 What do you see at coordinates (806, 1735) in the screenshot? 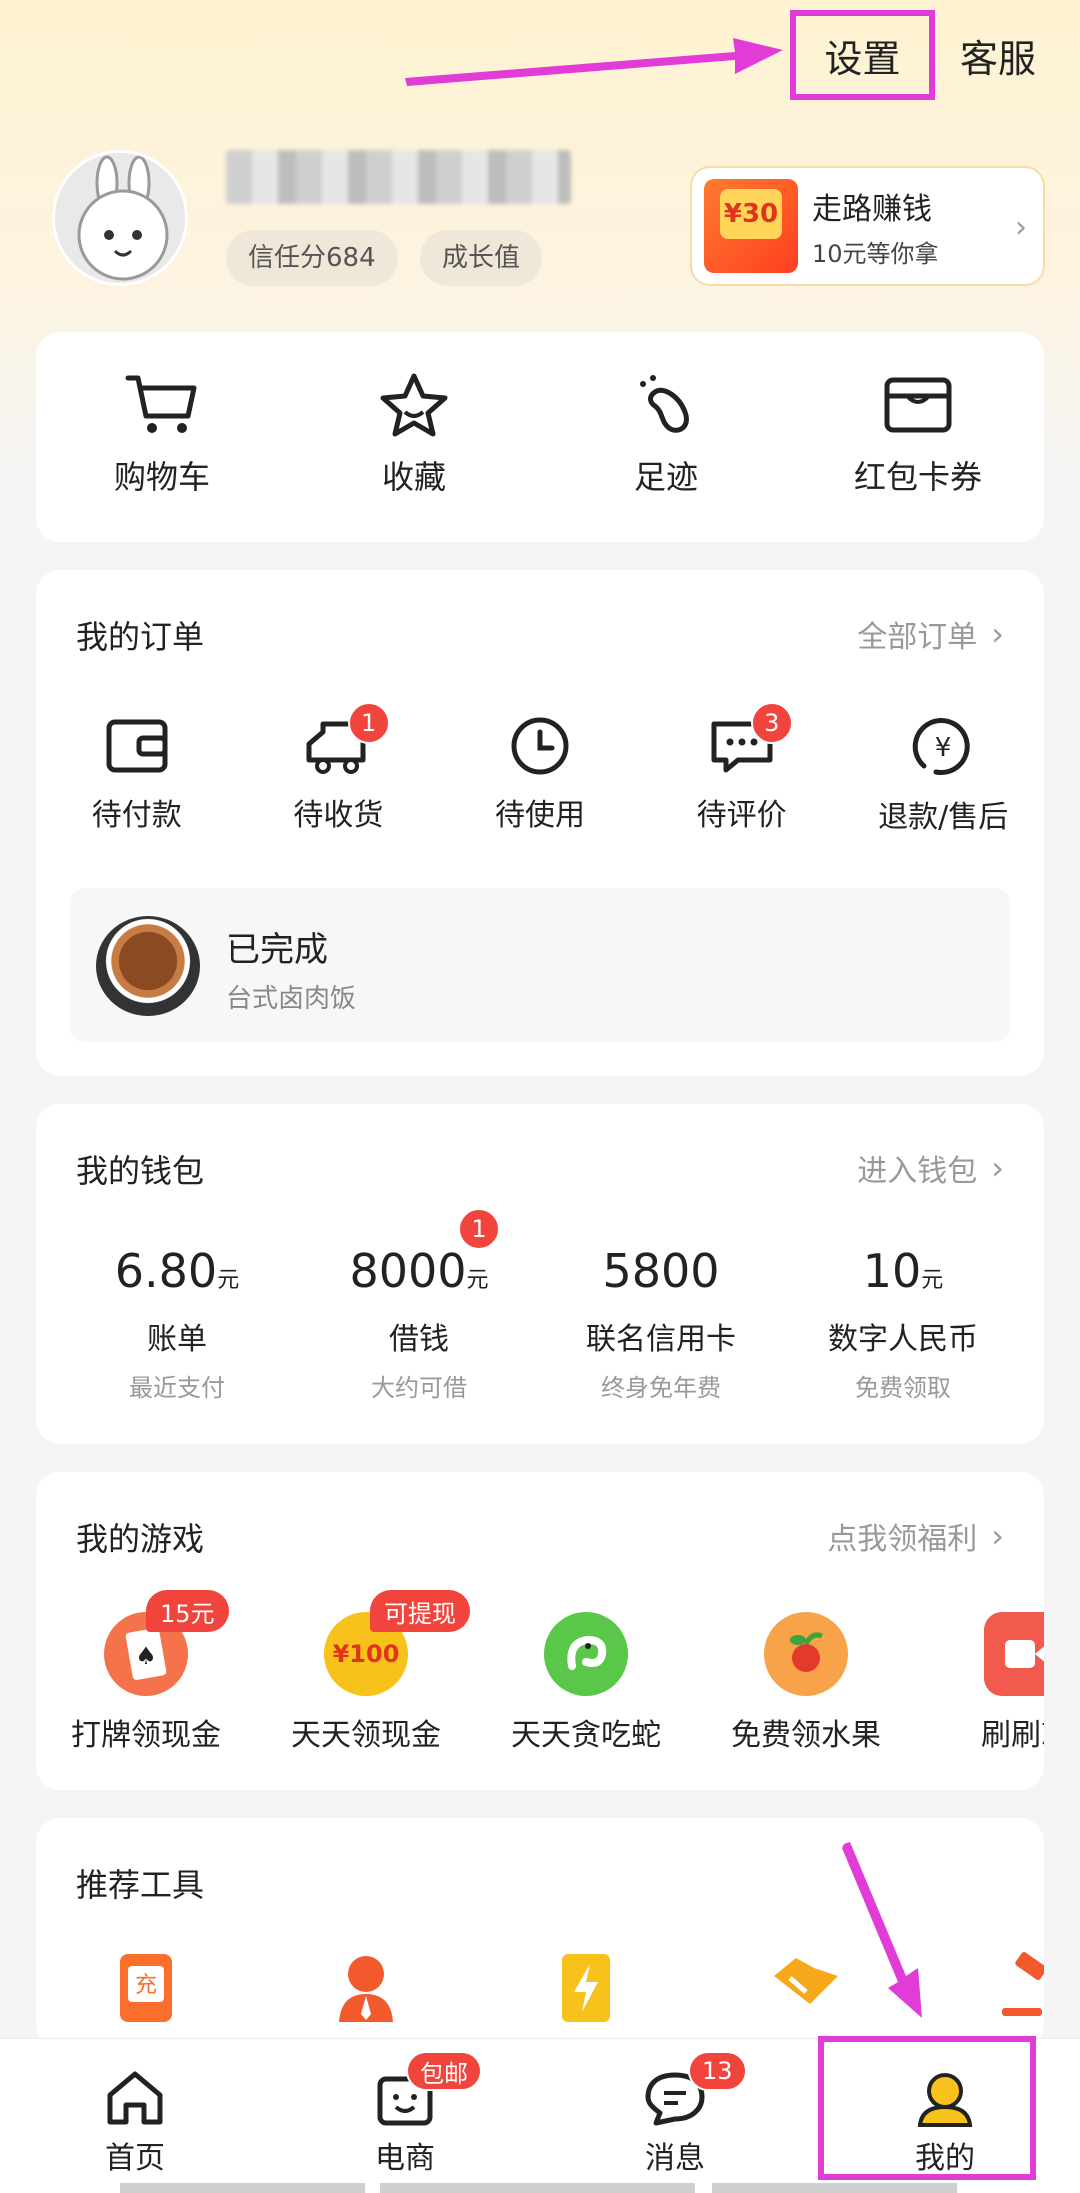
I see `game-label: 免费领水果` at bounding box center [806, 1735].